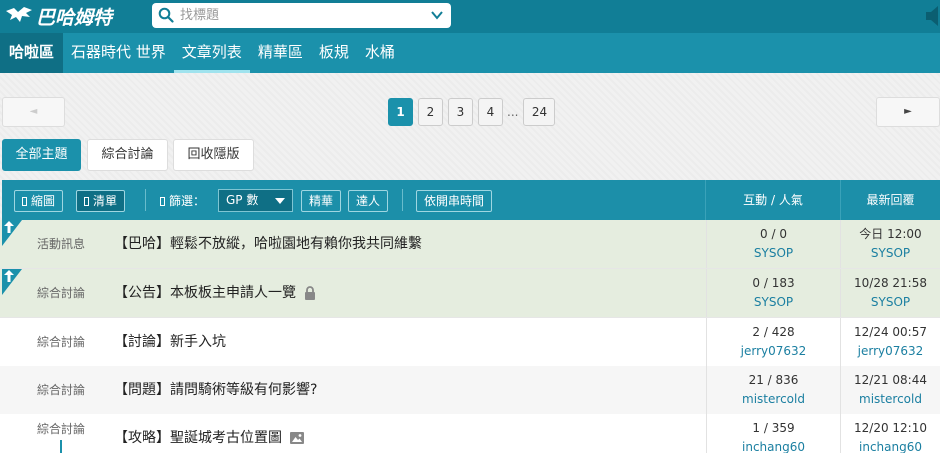 Image resolution: width=940 pixels, height=453 pixels. I want to click on search-box, so click(301, 15).